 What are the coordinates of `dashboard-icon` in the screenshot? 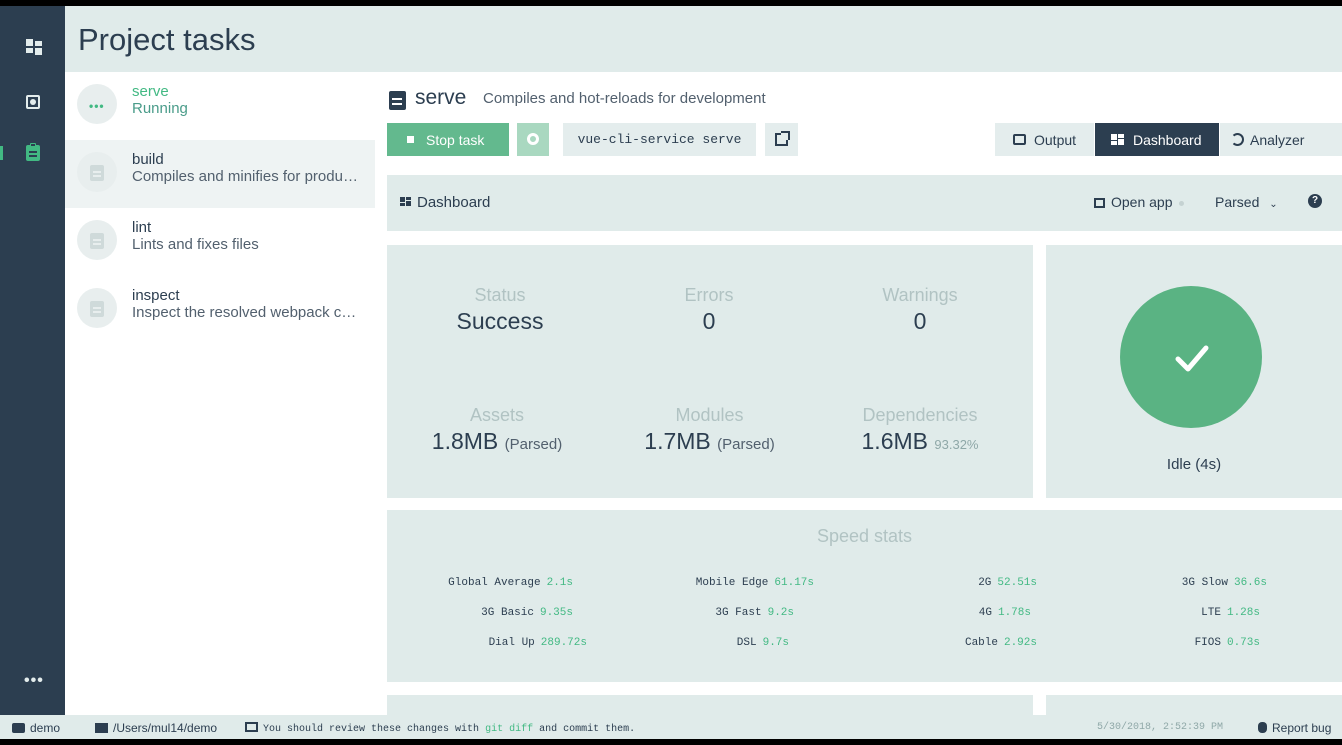 It's located at (1114, 137).